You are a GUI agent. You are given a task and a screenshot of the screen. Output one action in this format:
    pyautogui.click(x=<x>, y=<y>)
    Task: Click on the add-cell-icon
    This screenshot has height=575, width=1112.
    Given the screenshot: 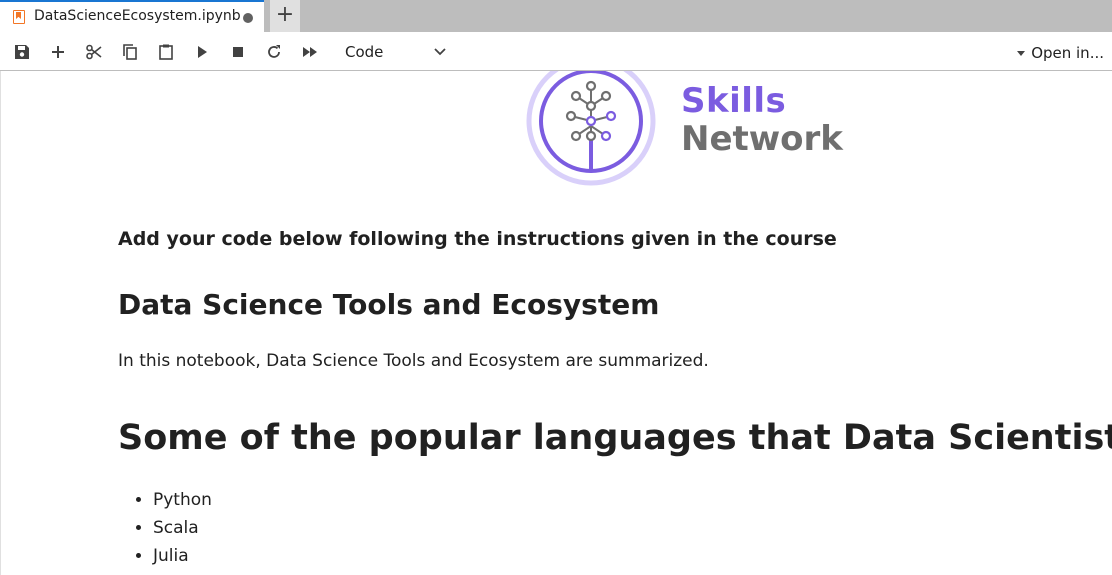 What is the action you would take?
    pyautogui.click(x=58, y=52)
    